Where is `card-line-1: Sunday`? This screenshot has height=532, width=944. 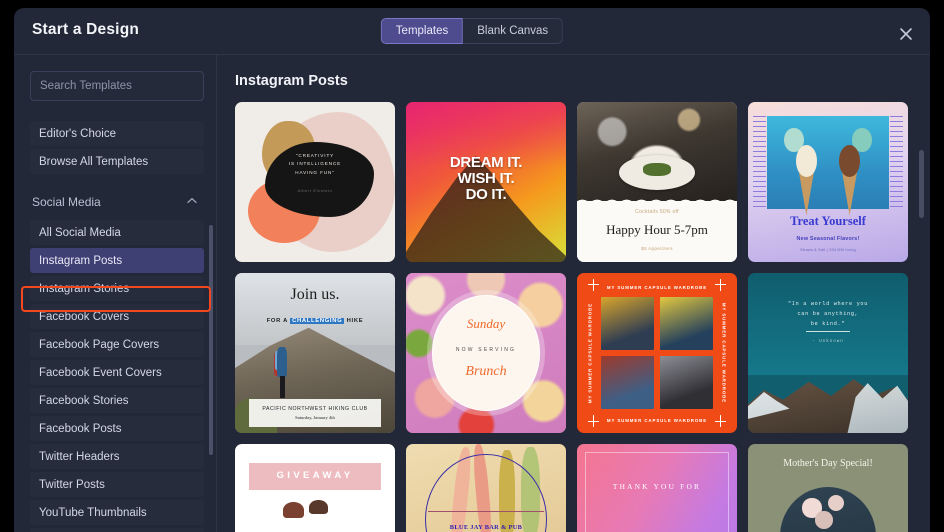
card-line-1: Sunday is located at coordinates (486, 324).